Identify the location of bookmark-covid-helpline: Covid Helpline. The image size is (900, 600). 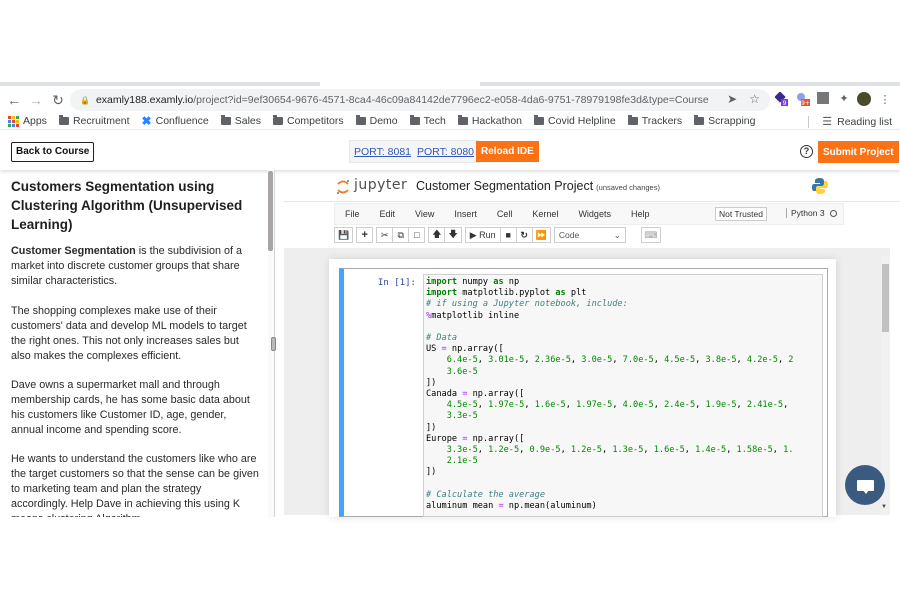
(575, 121).